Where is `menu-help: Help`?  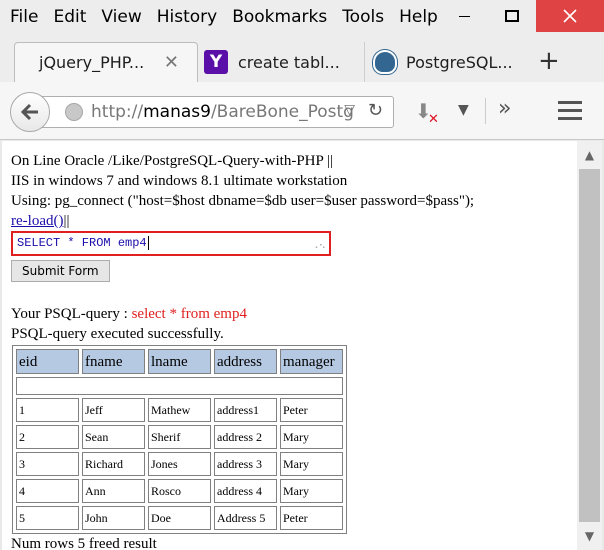 menu-help: Help is located at coordinates (413, 17).